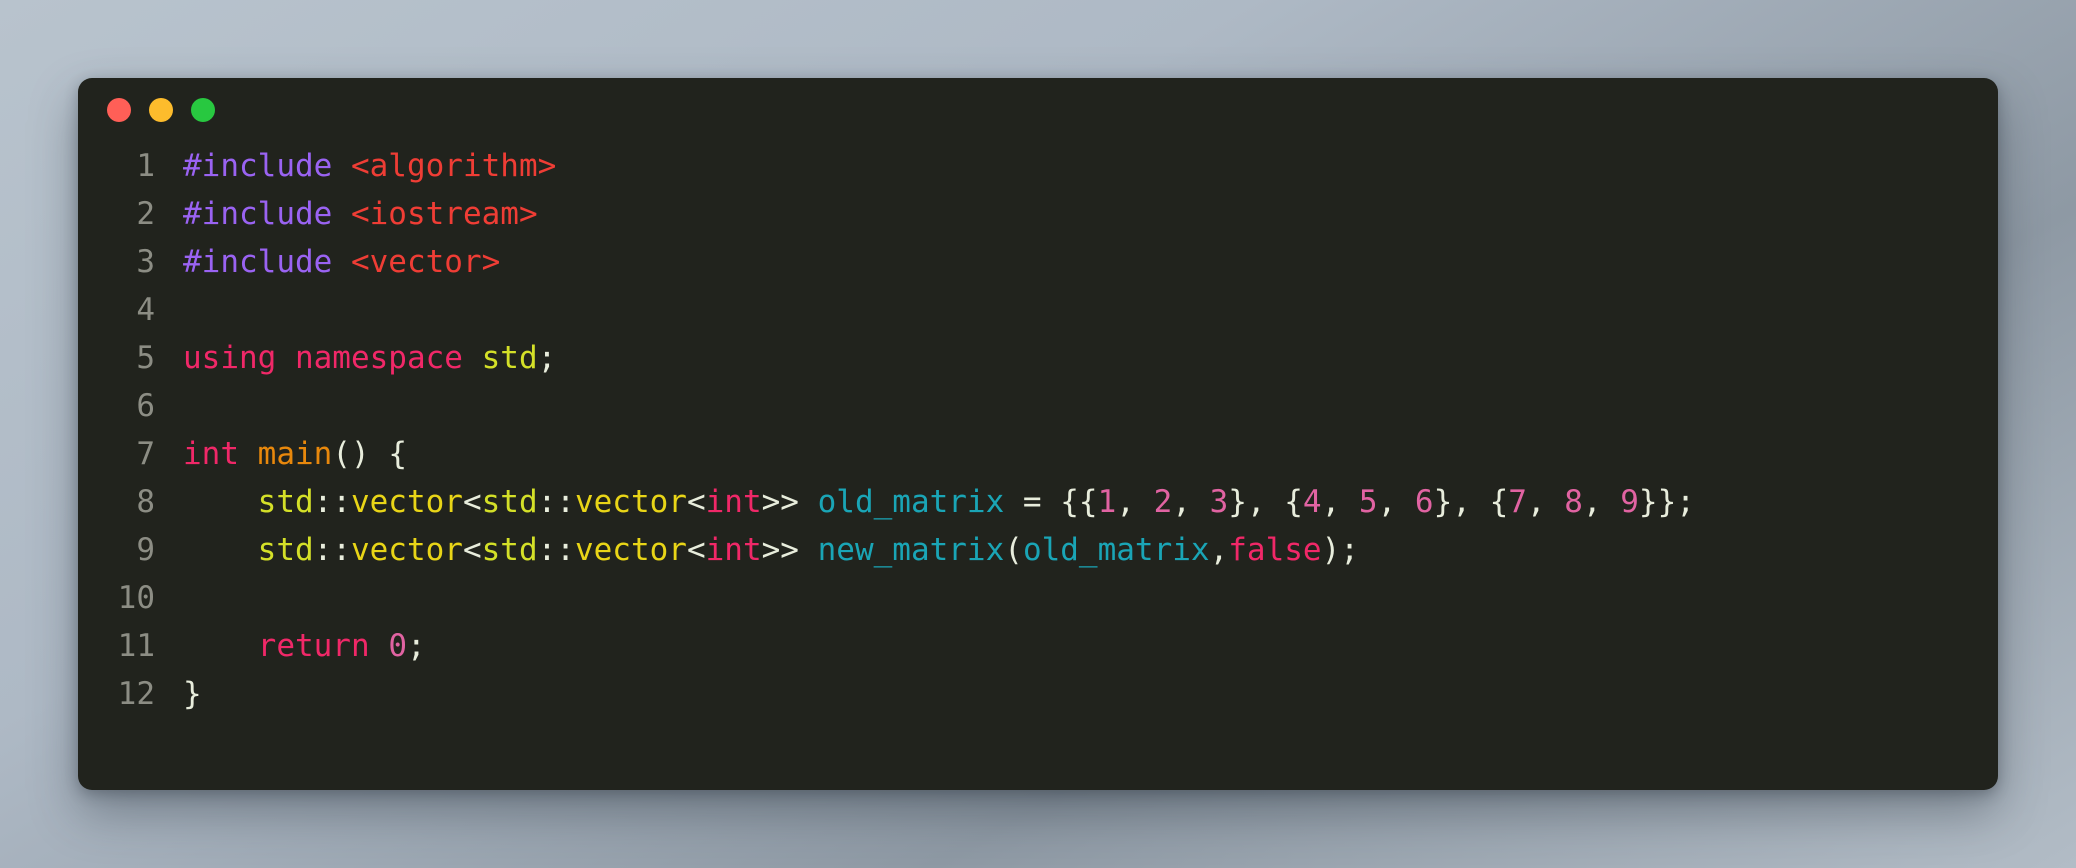 This screenshot has width=2076, height=868. What do you see at coordinates (1163, 502) in the screenshot?
I see `code-token: 2` at bounding box center [1163, 502].